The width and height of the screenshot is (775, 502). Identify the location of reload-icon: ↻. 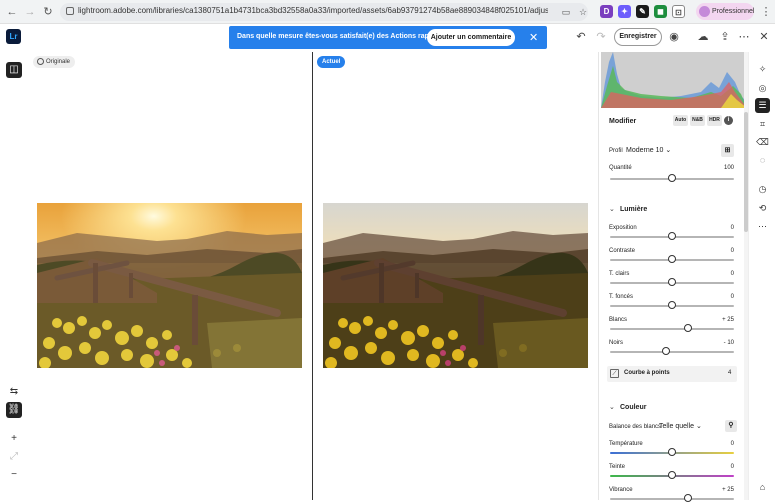
(48, 12).